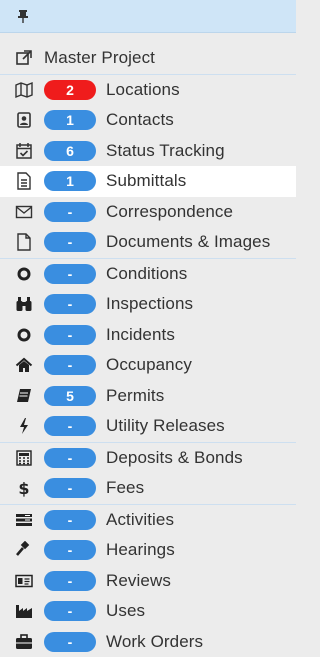 Image resolution: width=320 pixels, height=657 pixels. I want to click on calculator-icon, so click(24, 458).